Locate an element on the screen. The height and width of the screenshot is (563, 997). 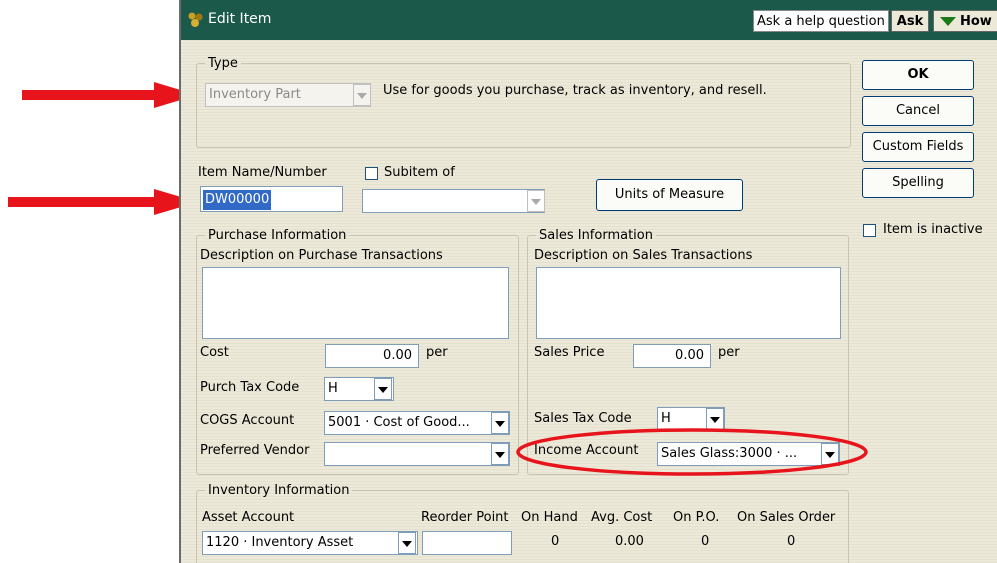
on-po-label: On P.O. is located at coordinates (696, 517).